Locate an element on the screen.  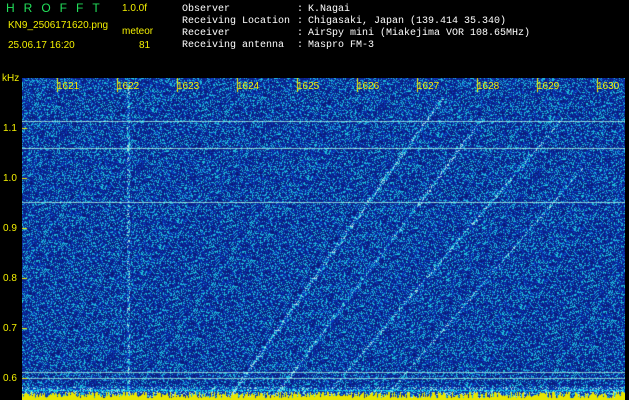
info-value-antenna: Maspro FM-3 is located at coordinates (341, 45).